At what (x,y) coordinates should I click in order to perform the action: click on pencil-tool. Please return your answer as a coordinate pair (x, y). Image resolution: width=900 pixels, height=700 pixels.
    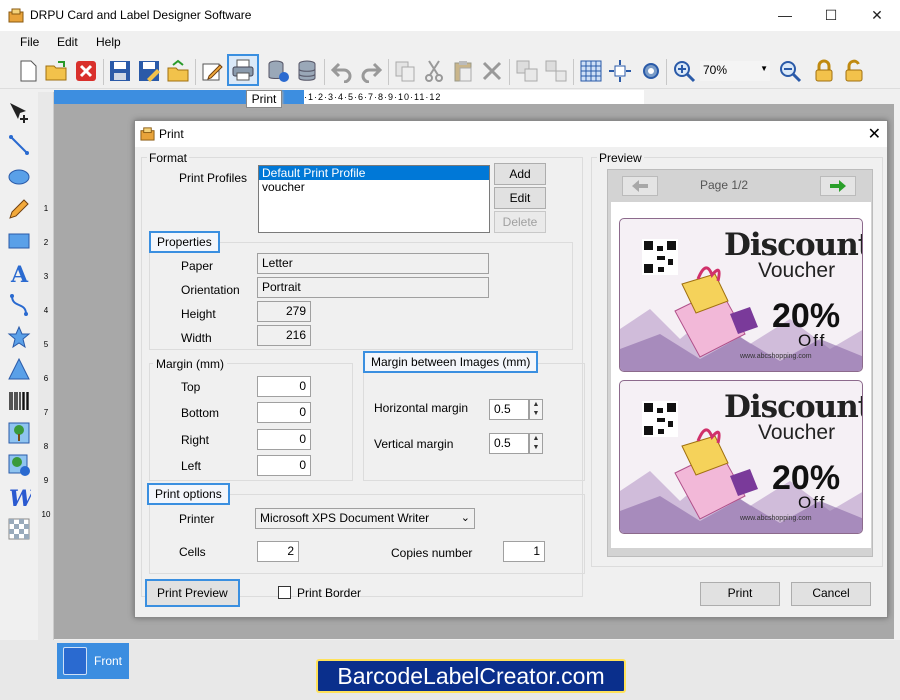
    Looking at the image, I should click on (19, 209).